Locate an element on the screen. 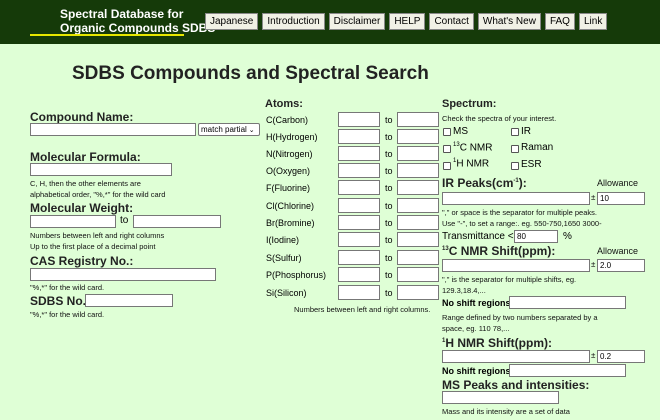 This screenshot has width=660, height=420. c13-nmr-checkbox is located at coordinates (447, 149).